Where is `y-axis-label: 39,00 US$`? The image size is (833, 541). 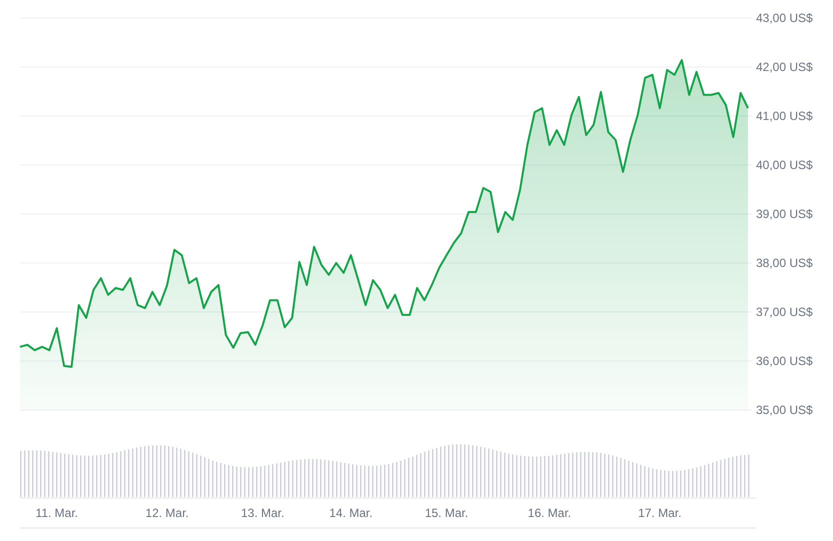 y-axis-label: 39,00 US$ is located at coordinates (784, 214).